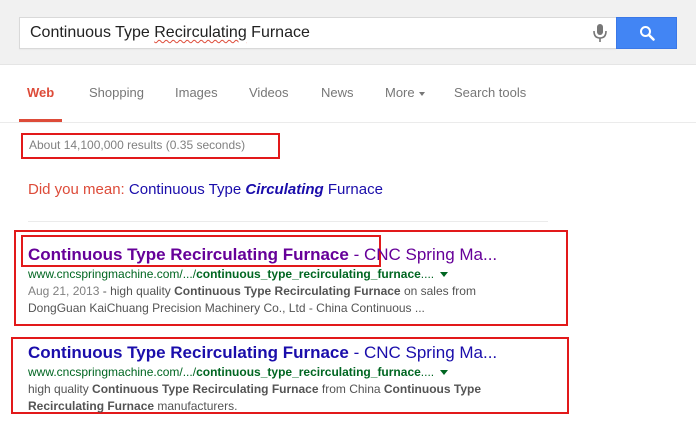  I want to click on search-box: Continuous Type Recirculating Furnace, so click(317, 33).